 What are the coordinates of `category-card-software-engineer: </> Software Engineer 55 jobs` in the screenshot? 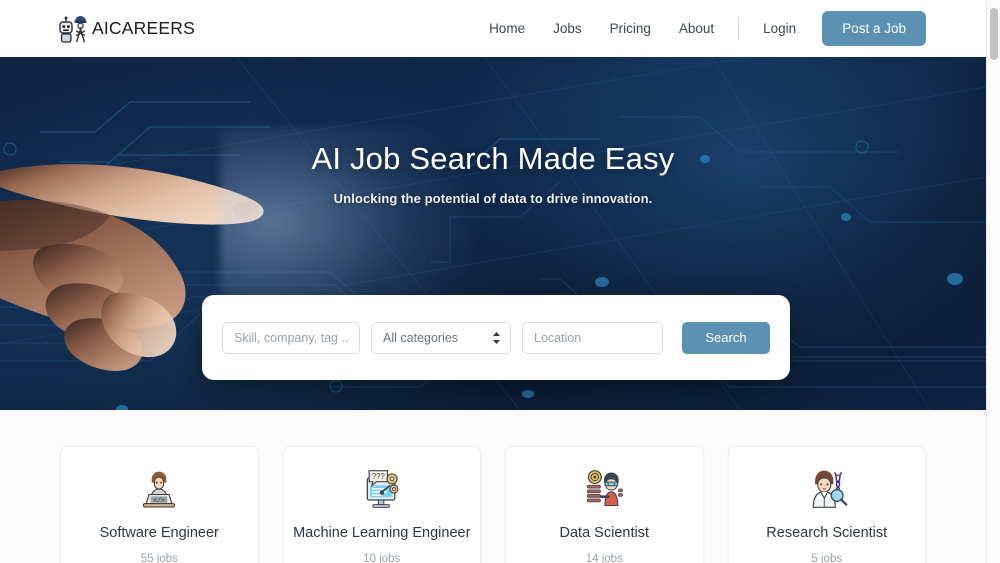 It's located at (159, 504).